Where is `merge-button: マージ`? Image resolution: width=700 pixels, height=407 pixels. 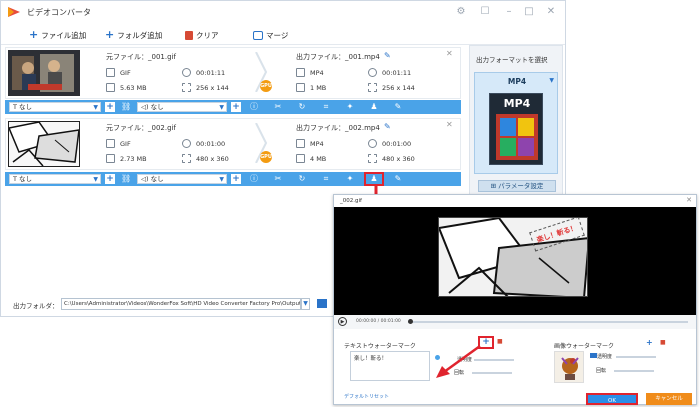
merge-button: マージ is located at coordinates (270, 35).